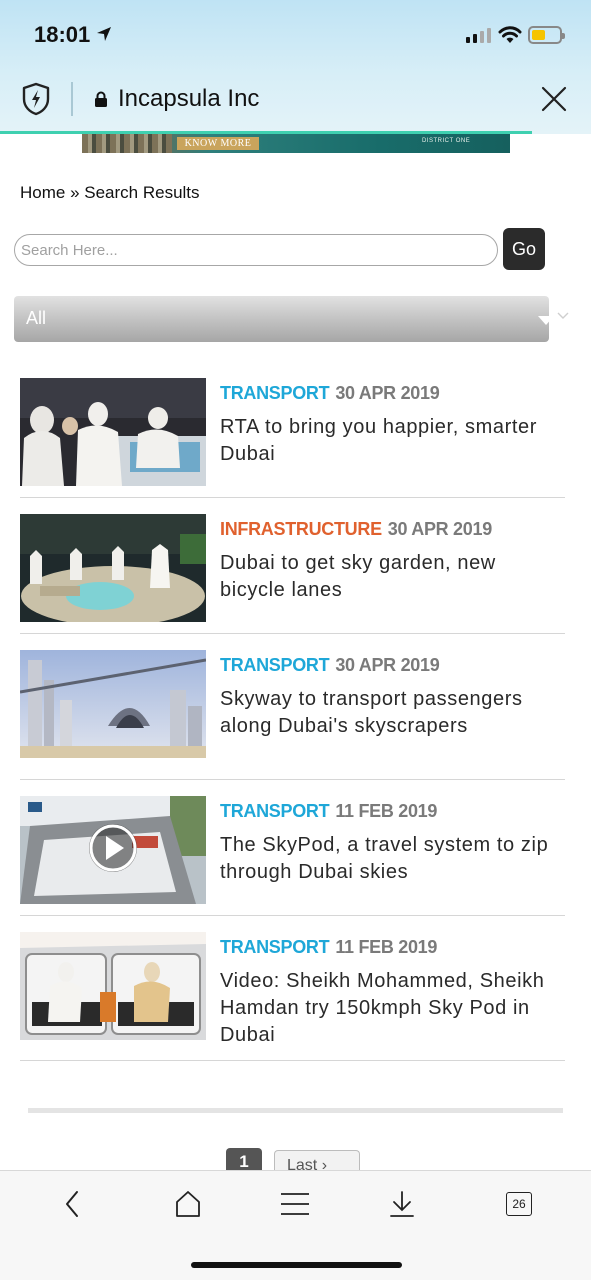 The image size is (591, 1280). What do you see at coordinates (295, 34) in the screenshot?
I see `status-bar: 18:01` at bounding box center [295, 34].